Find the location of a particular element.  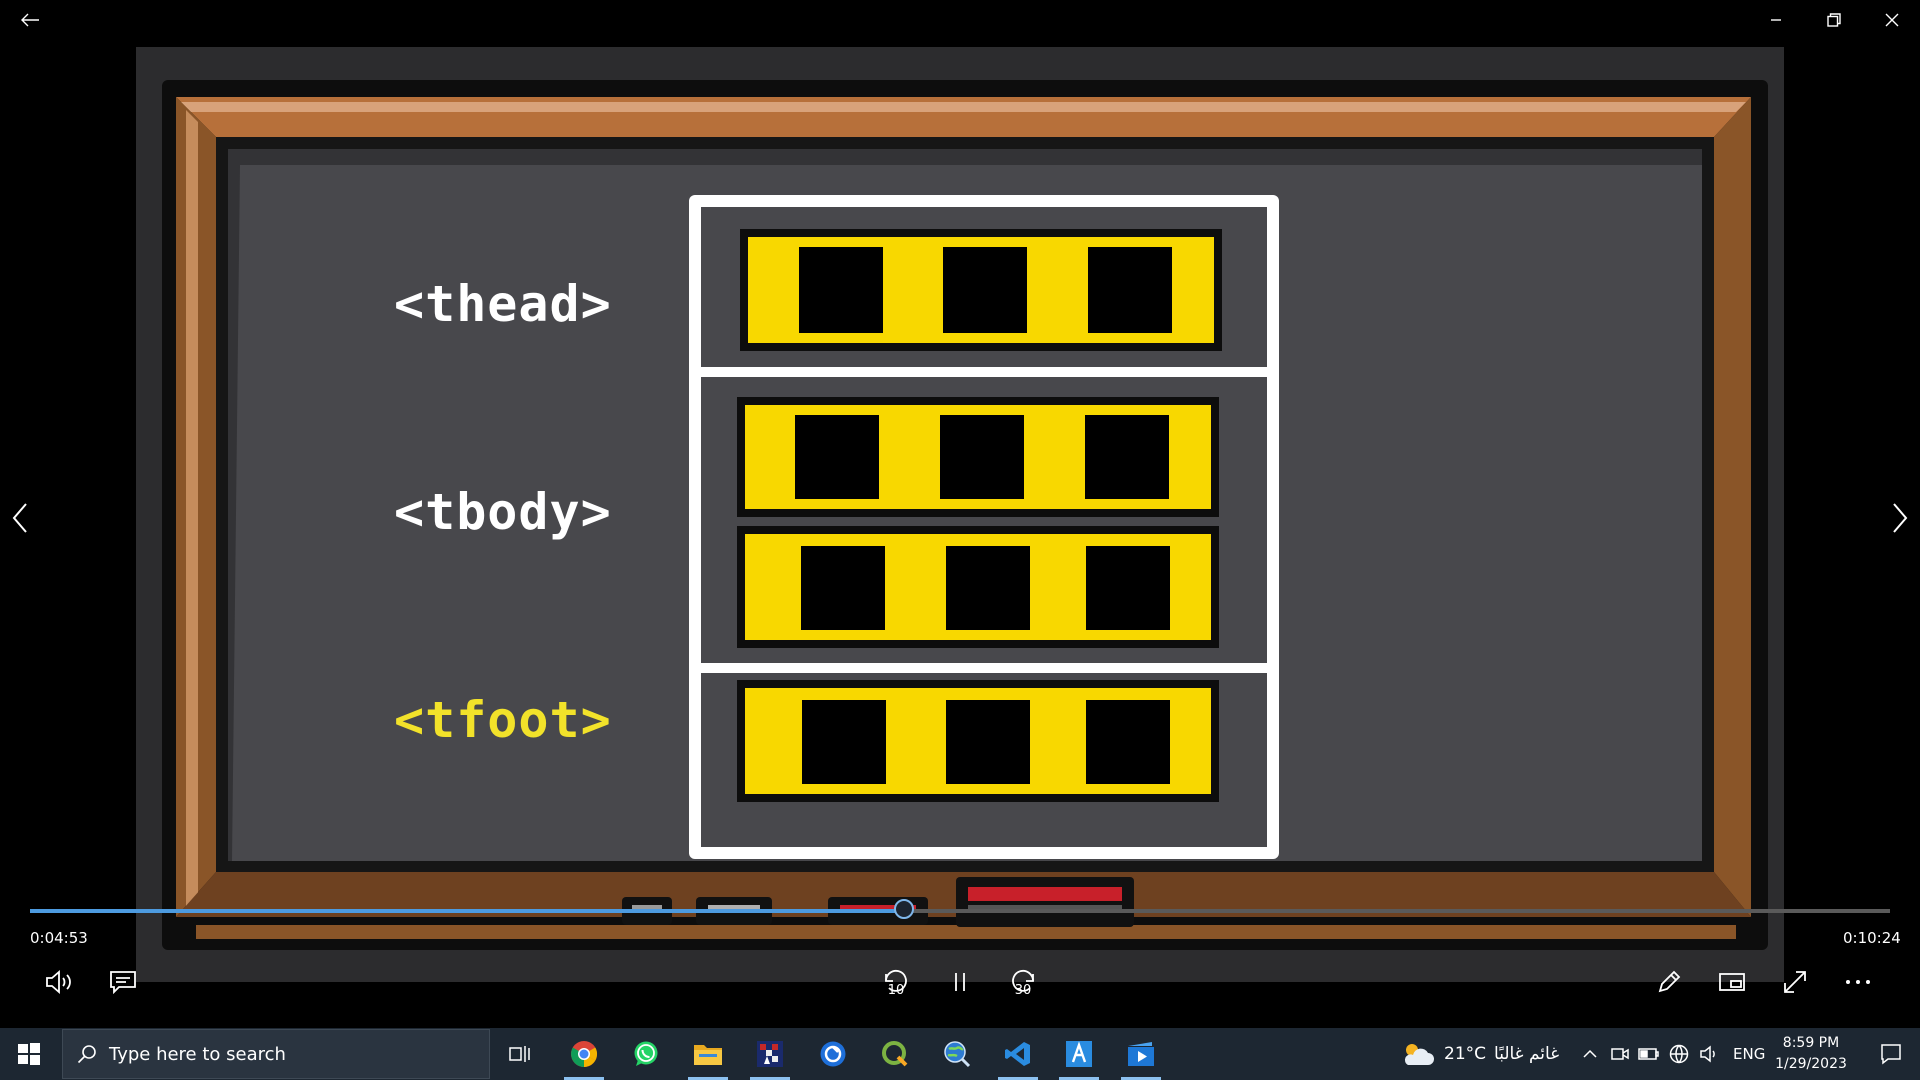

captions-button is located at coordinates (123, 982).